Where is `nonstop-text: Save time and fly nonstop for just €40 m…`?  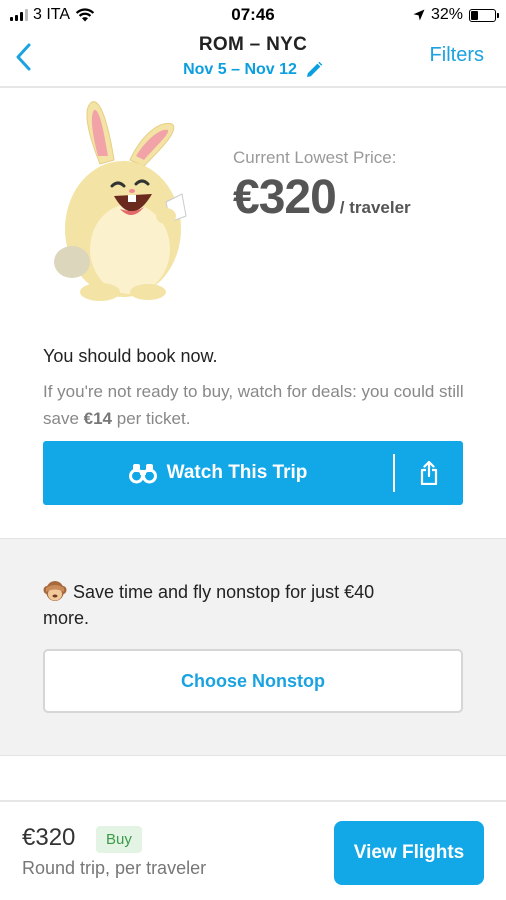 nonstop-text: Save time and fly nonstop for just €40 m… is located at coordinates (209, 605).